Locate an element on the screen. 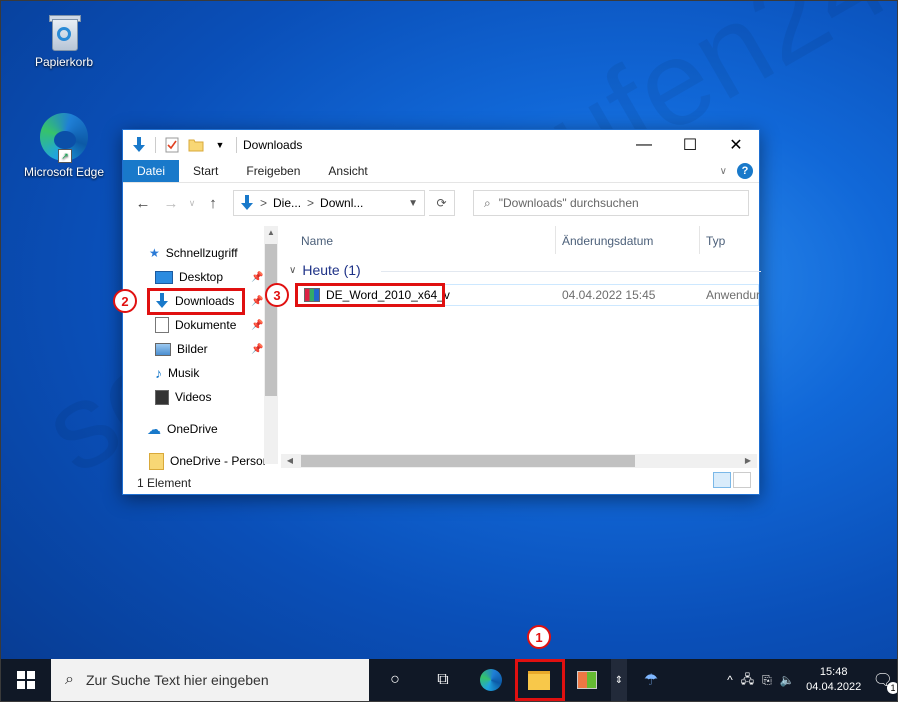  scroll-left-icon: ◀ is located at coordinates (290, 461).